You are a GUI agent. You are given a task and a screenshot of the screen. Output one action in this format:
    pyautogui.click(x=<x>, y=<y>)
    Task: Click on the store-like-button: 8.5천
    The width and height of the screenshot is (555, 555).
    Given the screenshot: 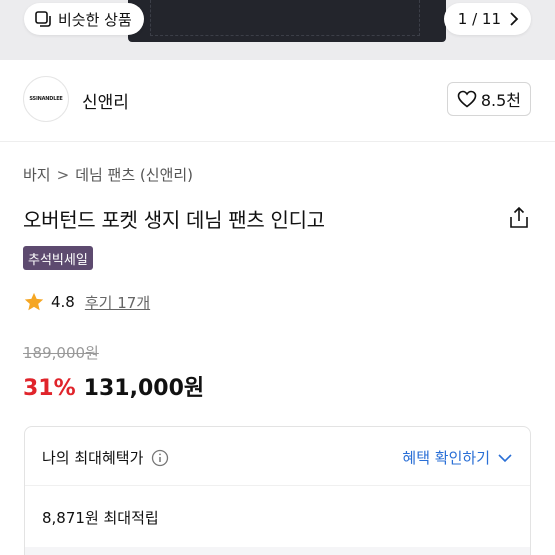 What is the action you would take?
    pyautogui.click(x=488, y=99)
    